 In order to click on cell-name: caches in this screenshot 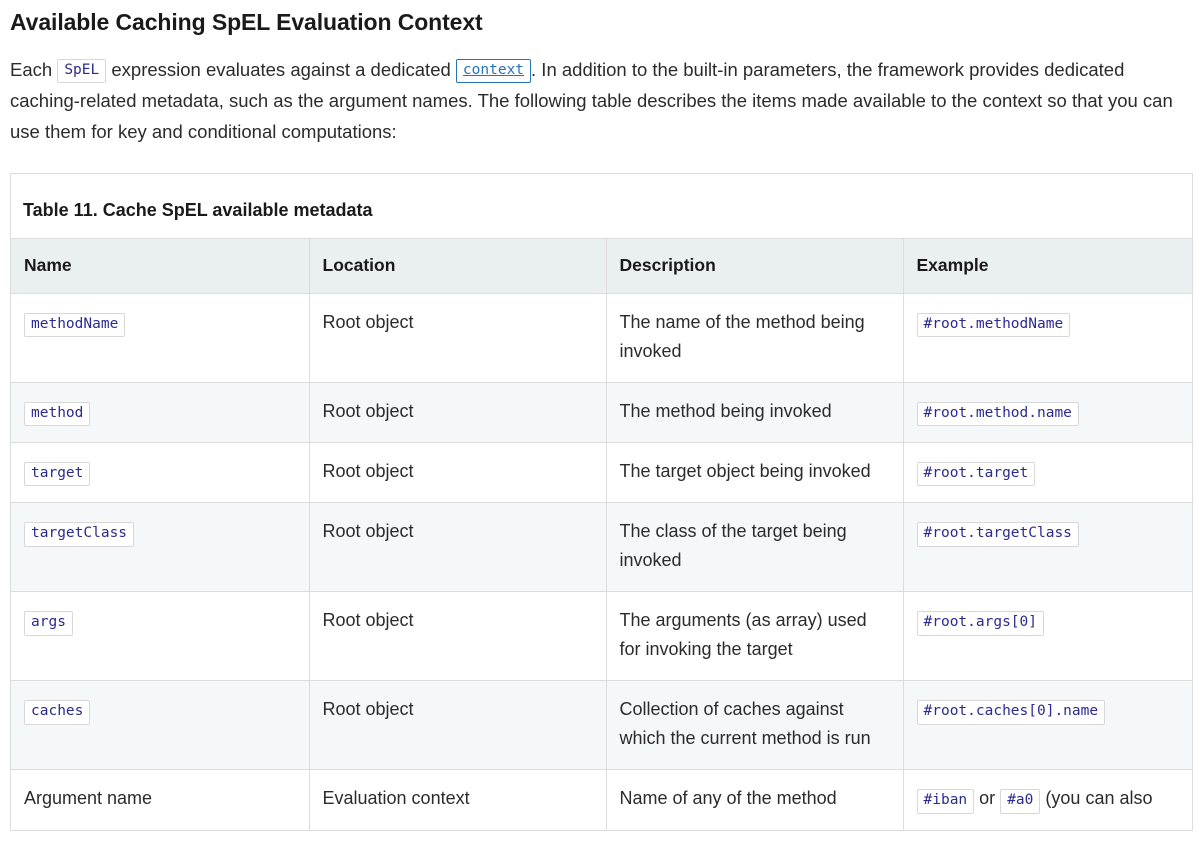, I will do `click(160, 725)`.